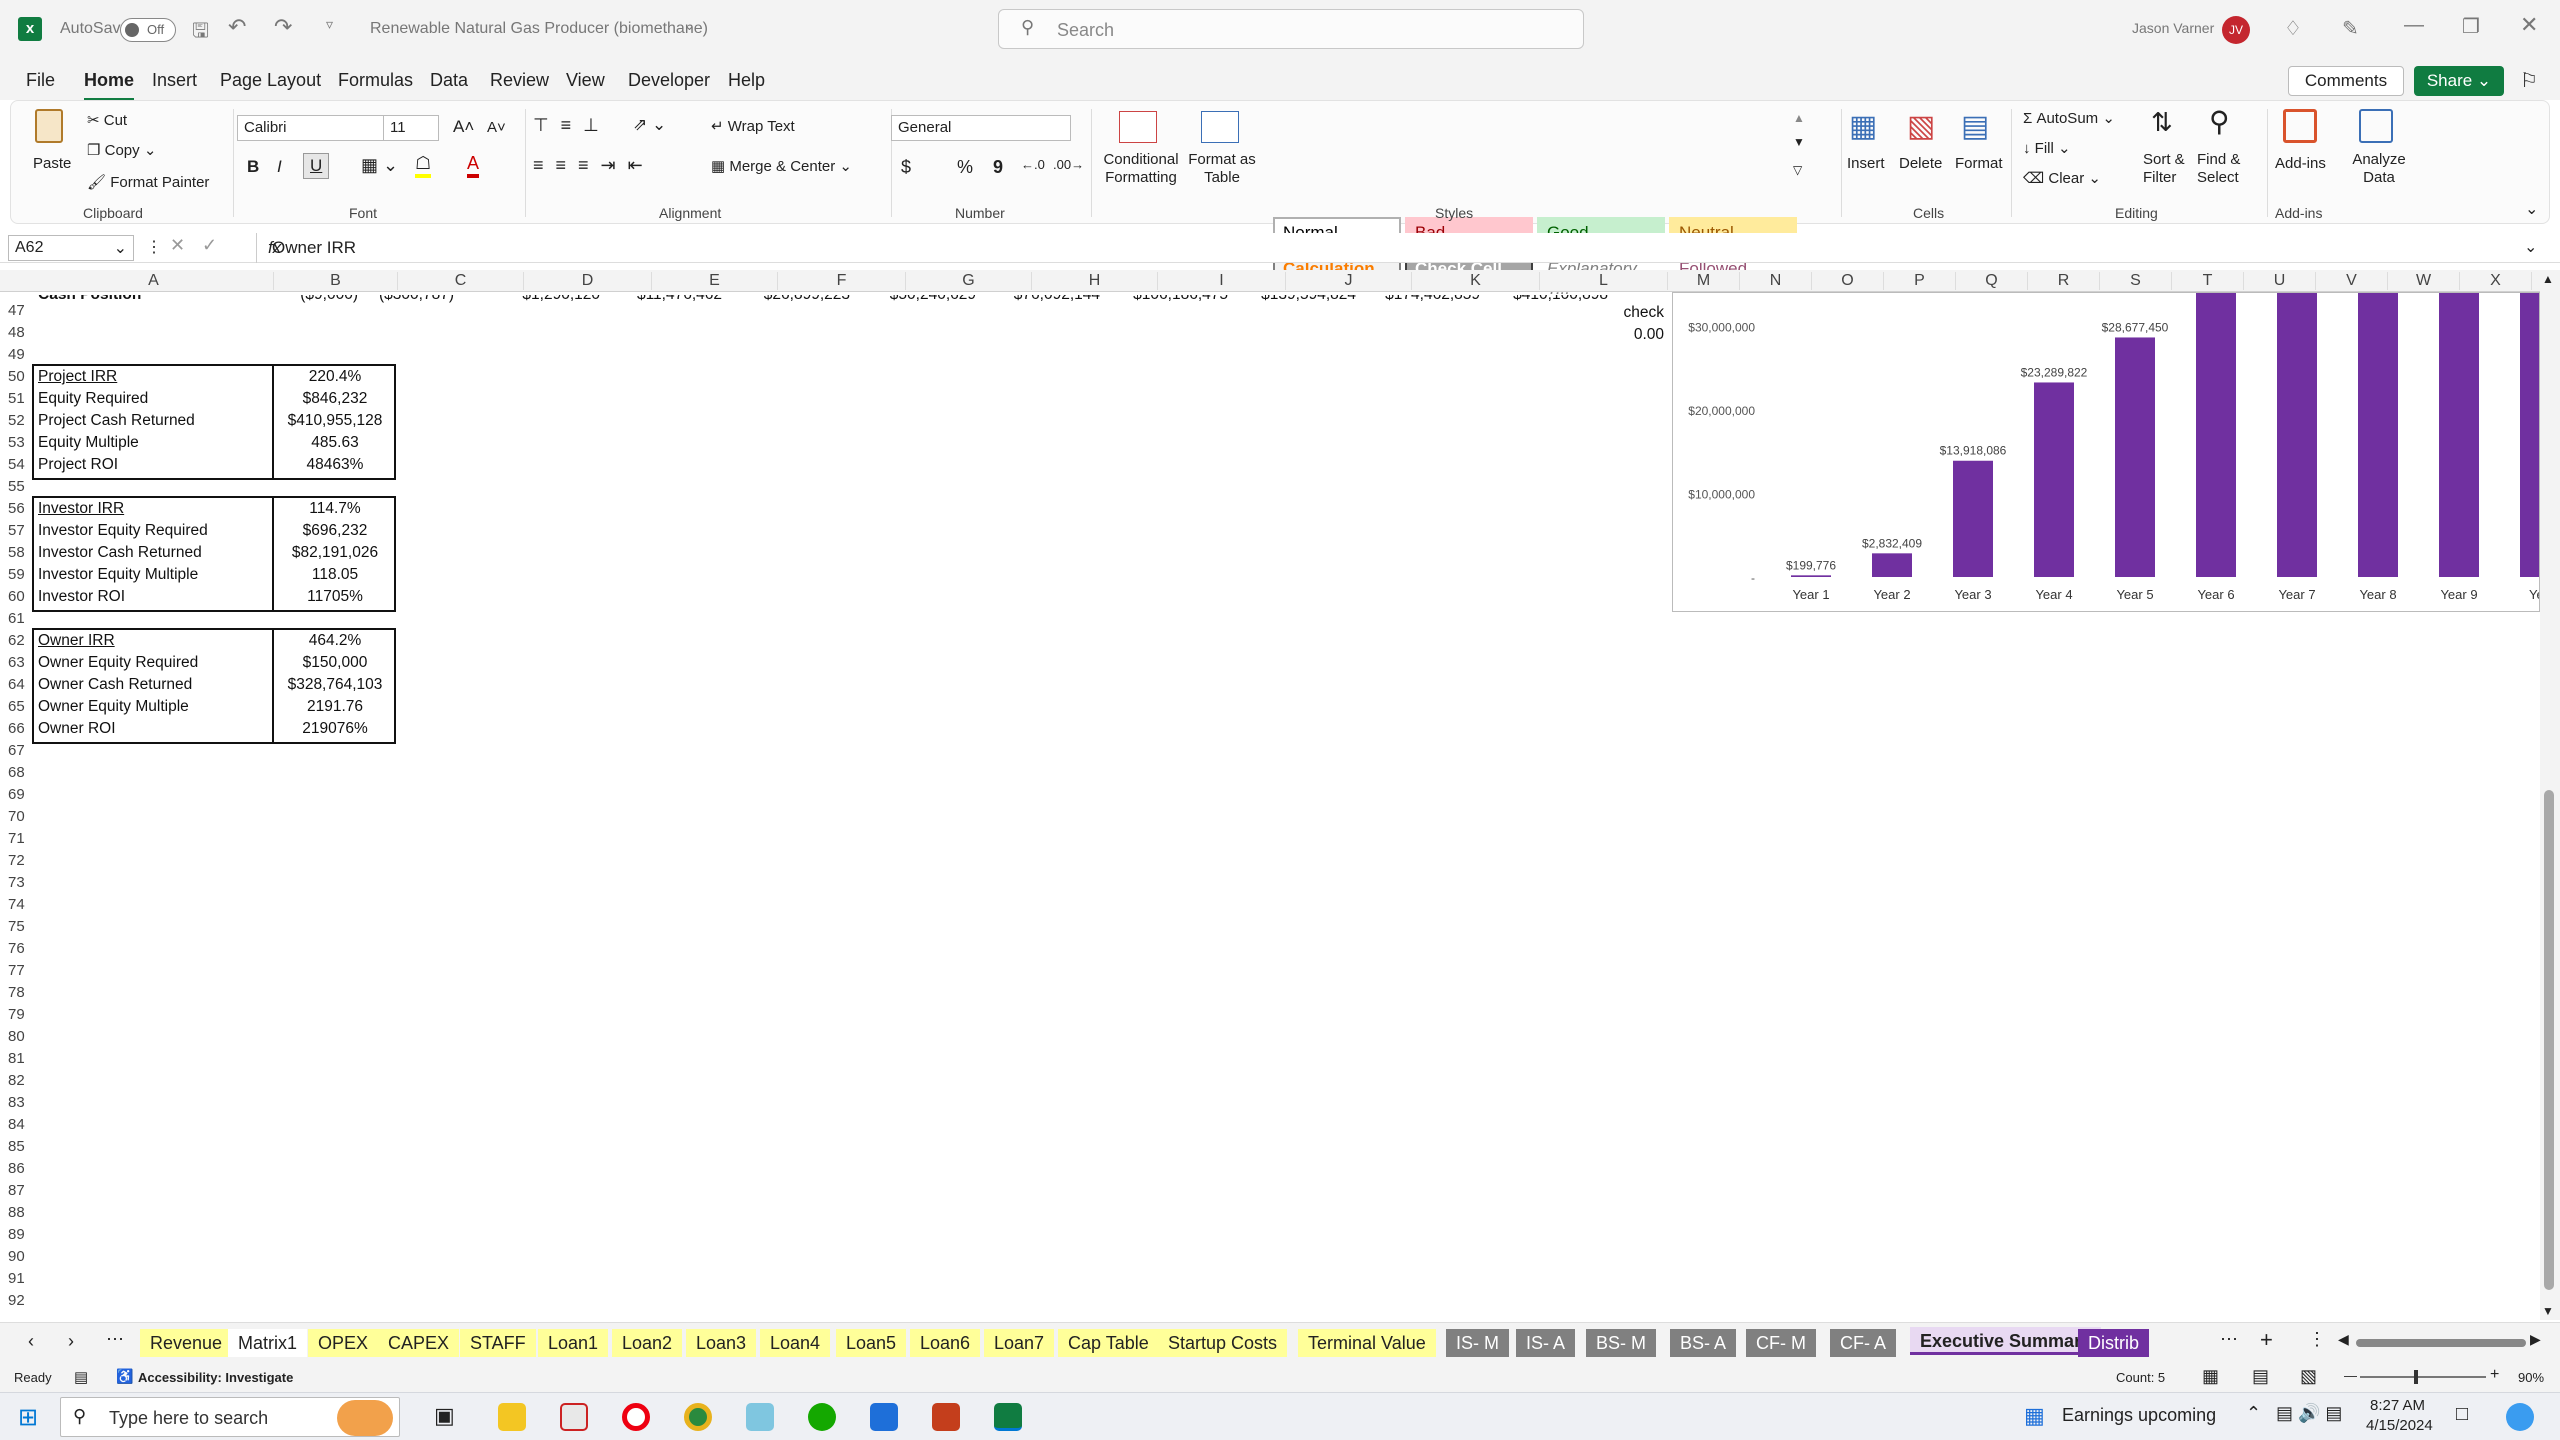  What do you see at coordinates (215, 1377) in the screenshot?
I see `accessibility-status: Accessibility: Investigate` at bounding box center [215, 1377].